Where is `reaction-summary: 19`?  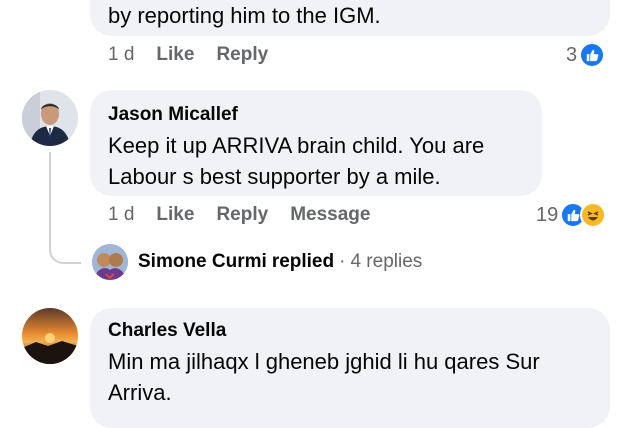 reaction-summary: 19 is located at coordinates (571, 215).